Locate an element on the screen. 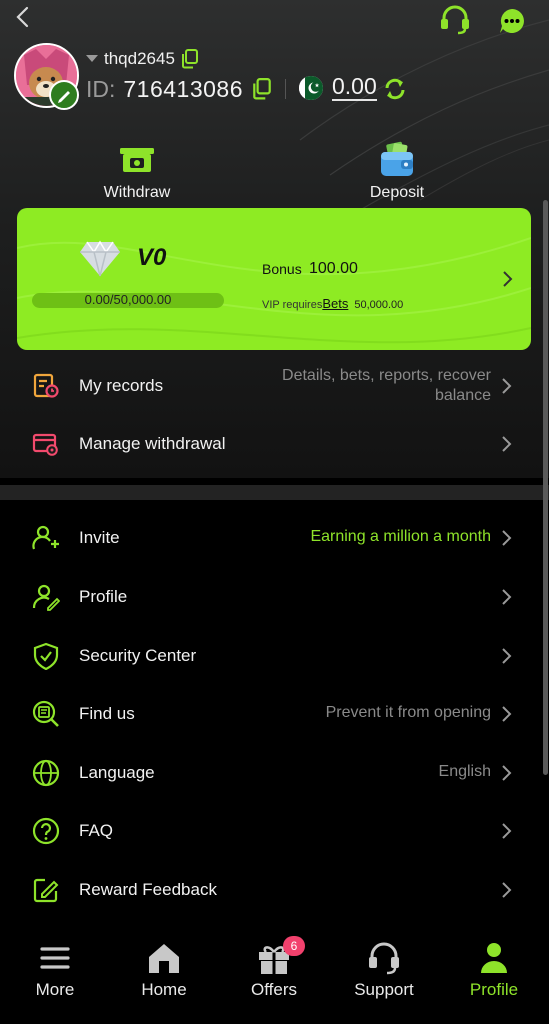 This screenshot has height=1024, width=549. menu-item-find-us: Find us Prevent it from opening is located at coordinates (274, 714).